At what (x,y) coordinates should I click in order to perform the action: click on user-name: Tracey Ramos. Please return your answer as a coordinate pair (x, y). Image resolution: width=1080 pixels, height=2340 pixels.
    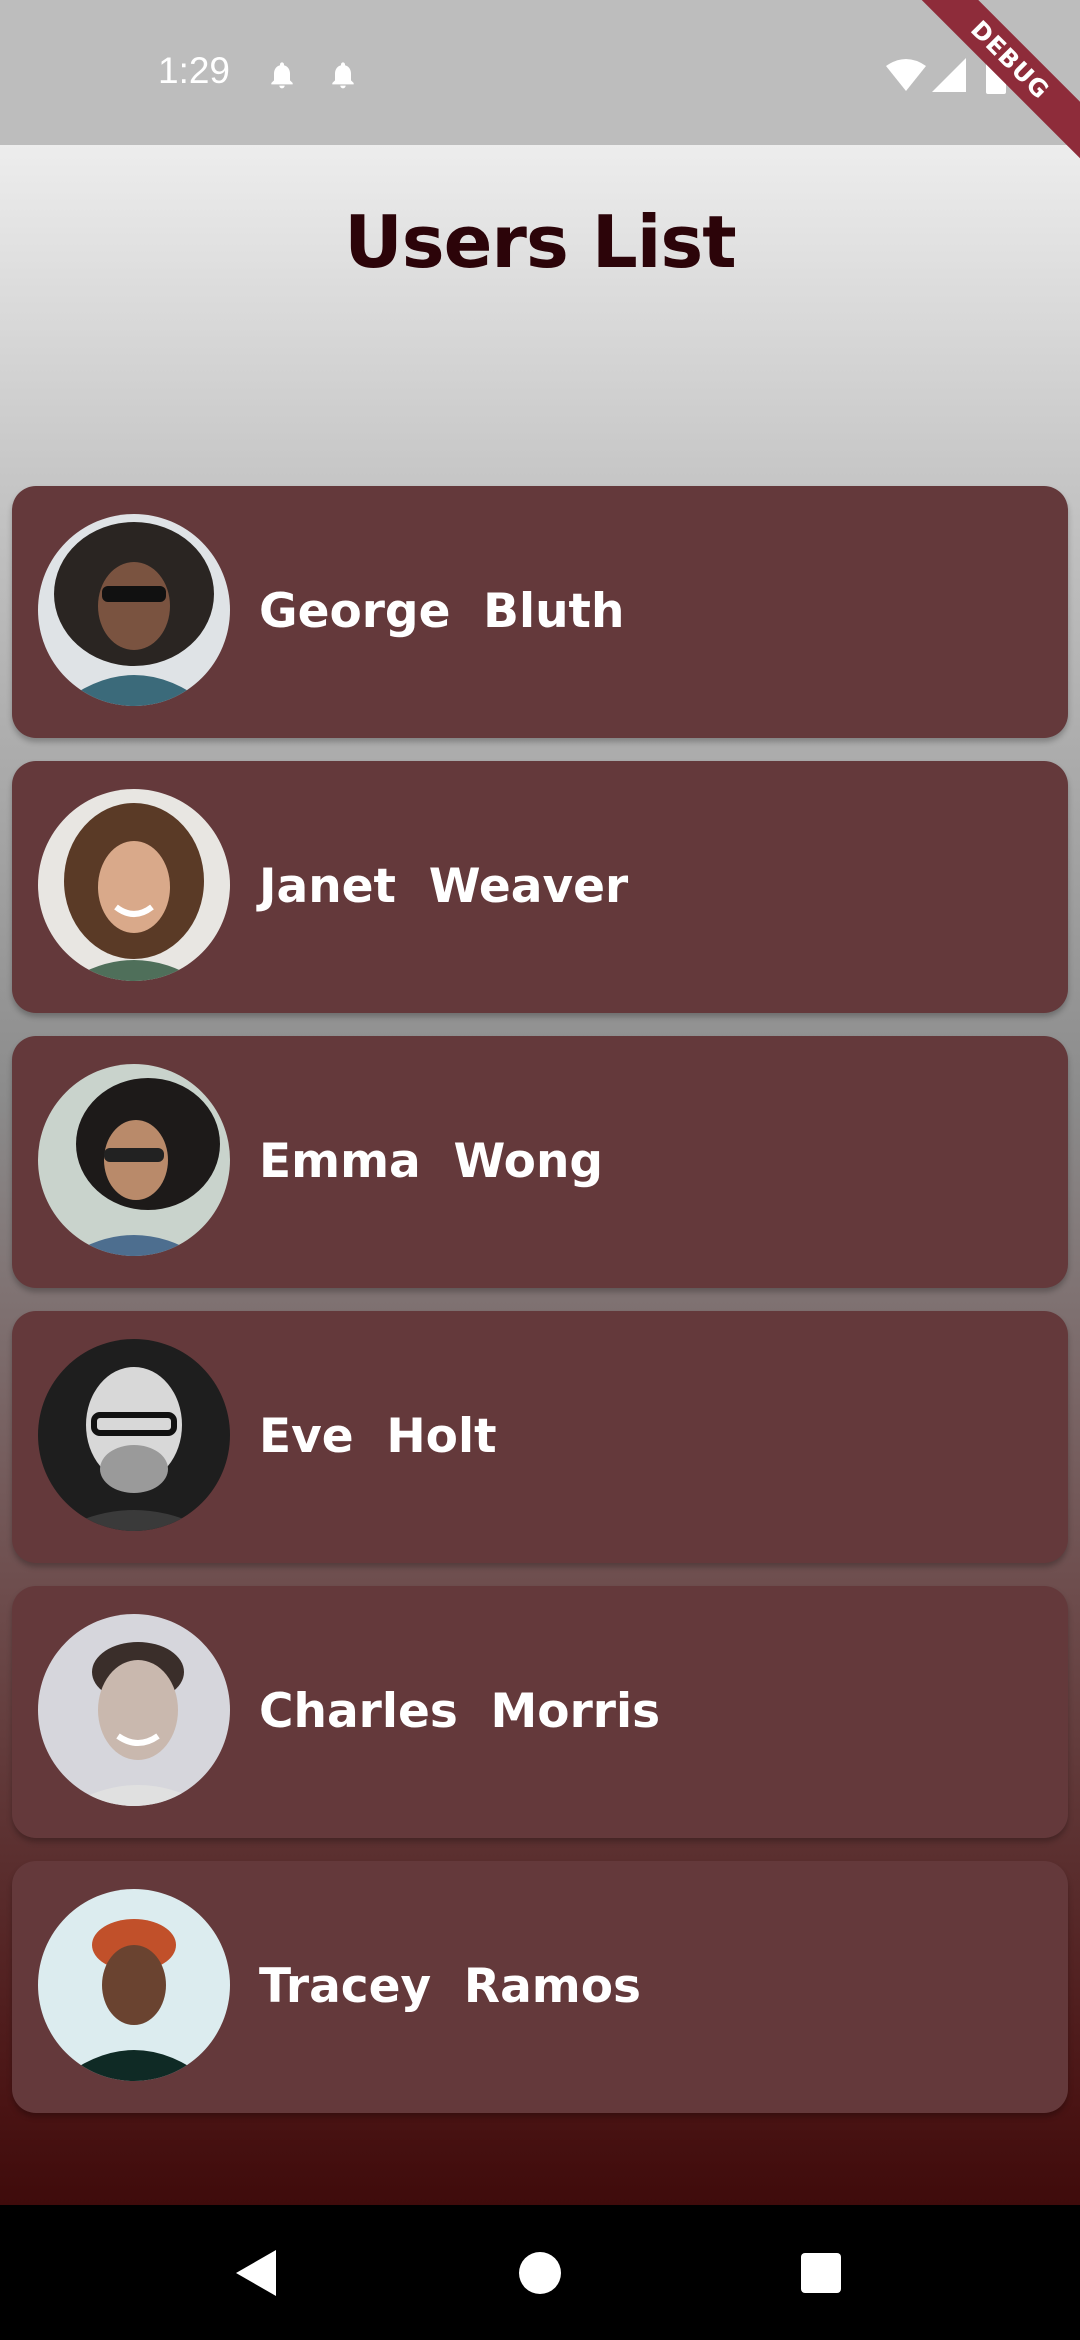
    Looking at the image, I should click on (450, 1986).